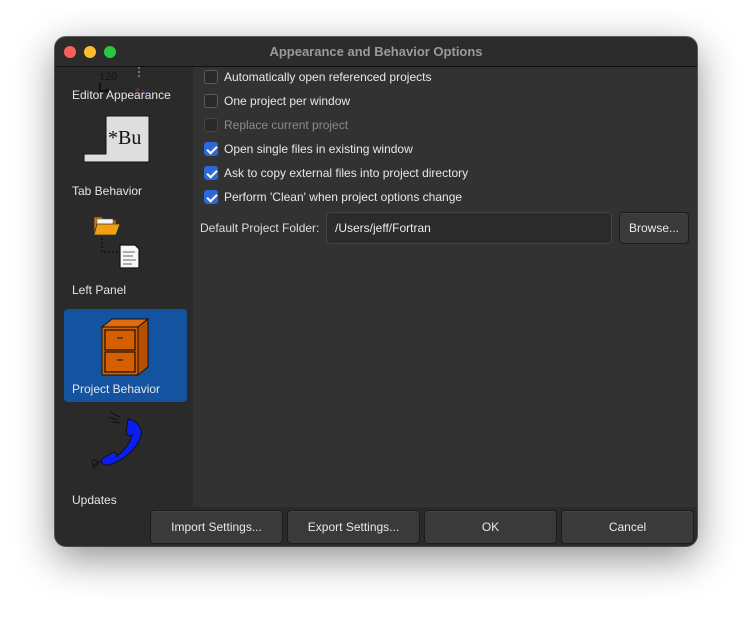 This screenshot has height=620, width=752. I want to click on option-one-project-per-window: One project per window, so click(277, 101).